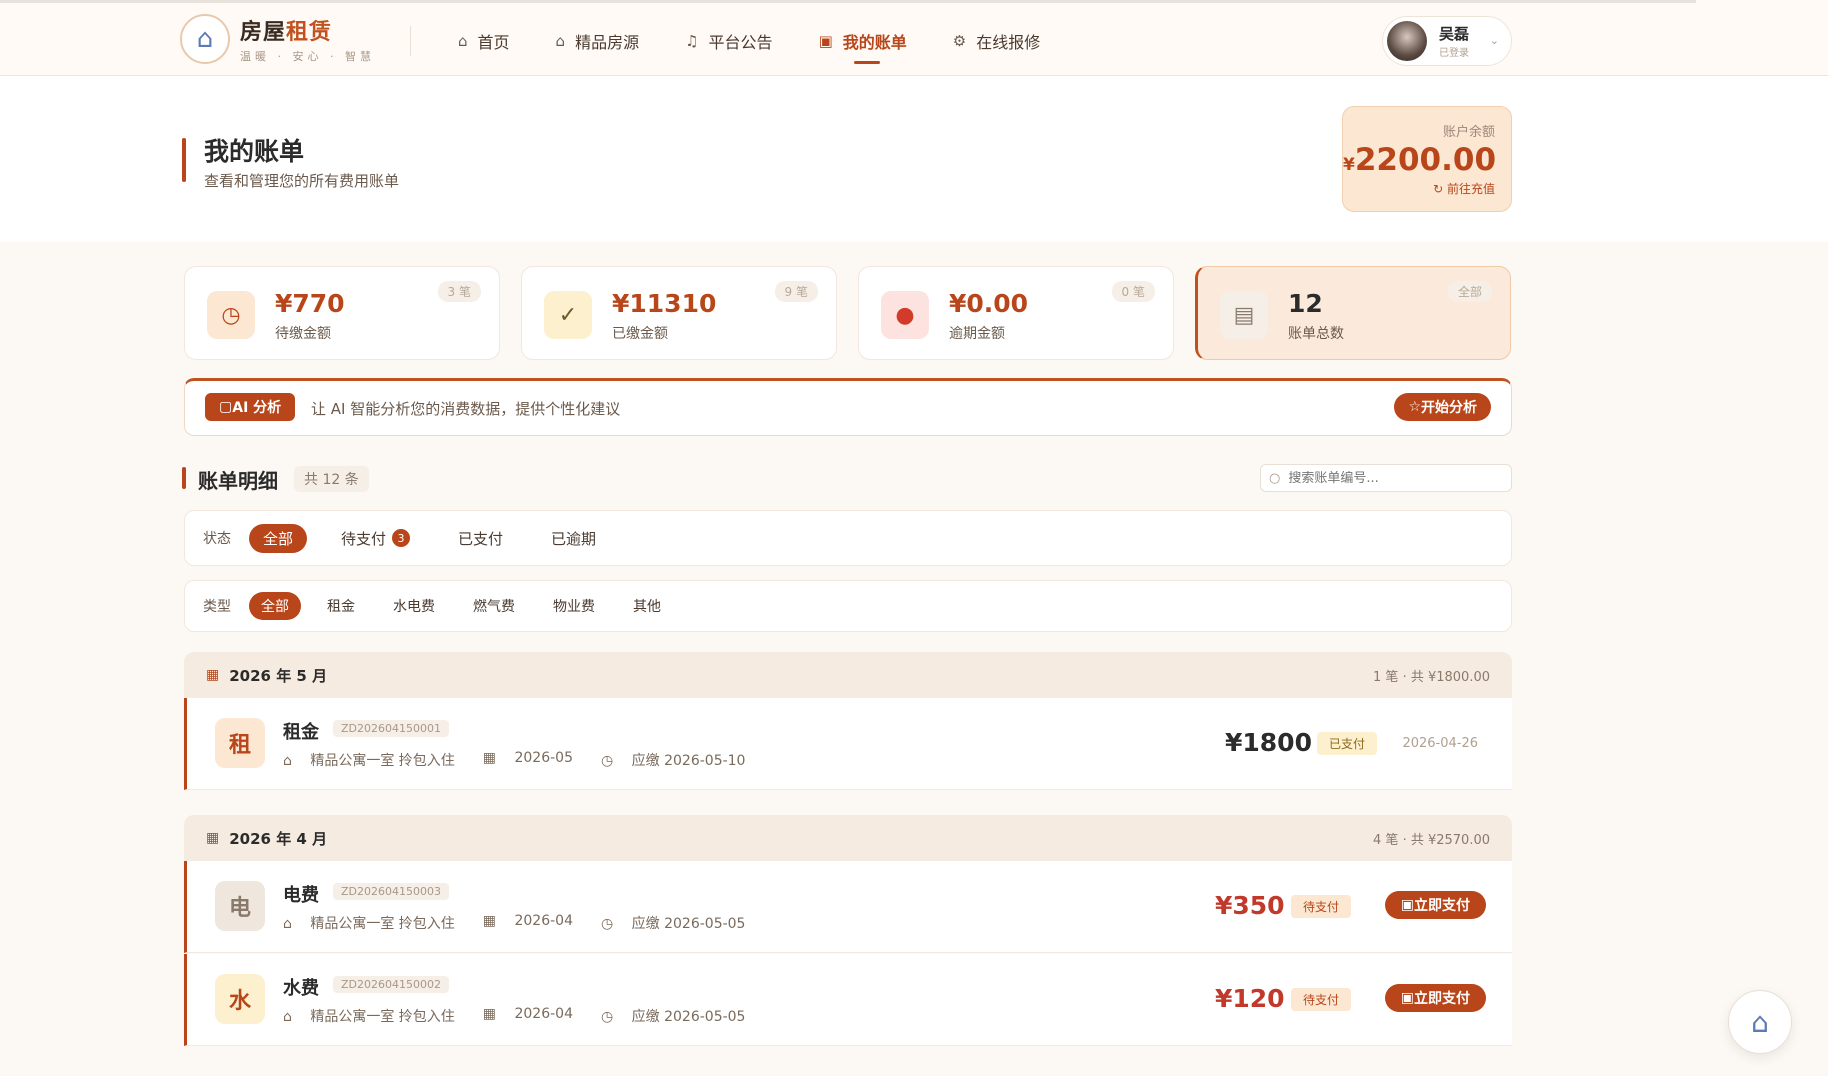  I want to click on section-title: 账单明细, so click(238, 481).